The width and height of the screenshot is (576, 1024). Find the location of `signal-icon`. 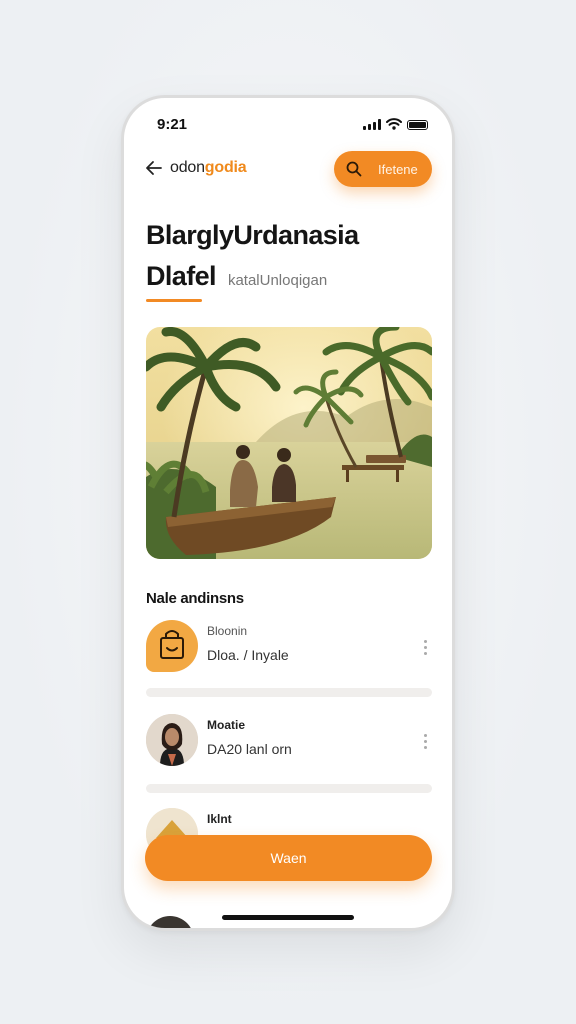

signal-icon is located at coordinates (372, 124).